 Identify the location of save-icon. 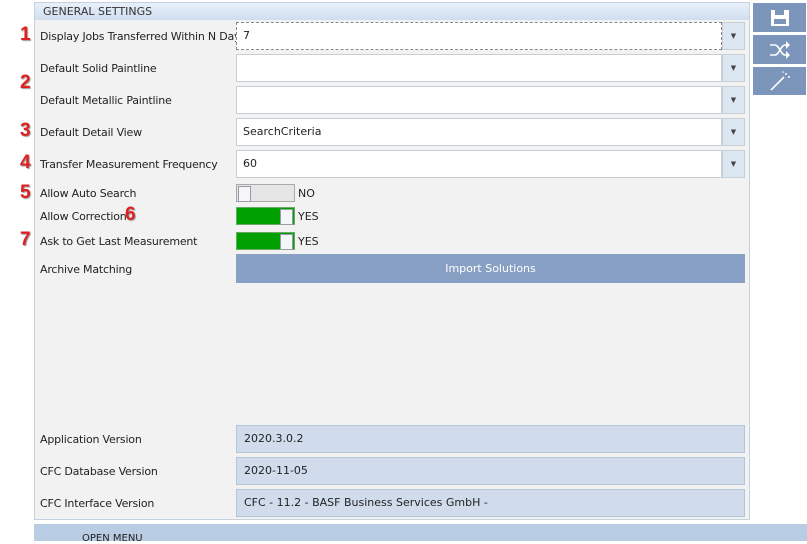
(779, 17).